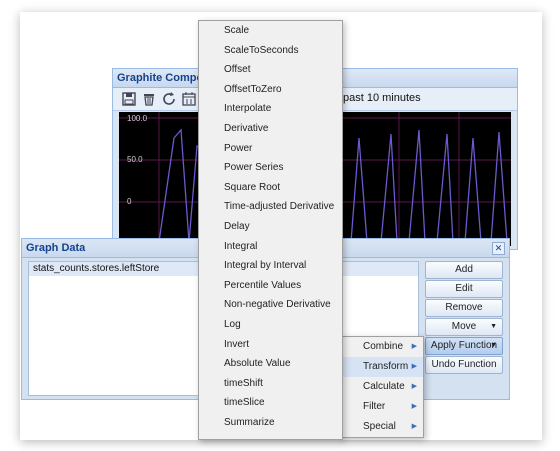  I want to click on move-button-label: Move, so click(464, 326).